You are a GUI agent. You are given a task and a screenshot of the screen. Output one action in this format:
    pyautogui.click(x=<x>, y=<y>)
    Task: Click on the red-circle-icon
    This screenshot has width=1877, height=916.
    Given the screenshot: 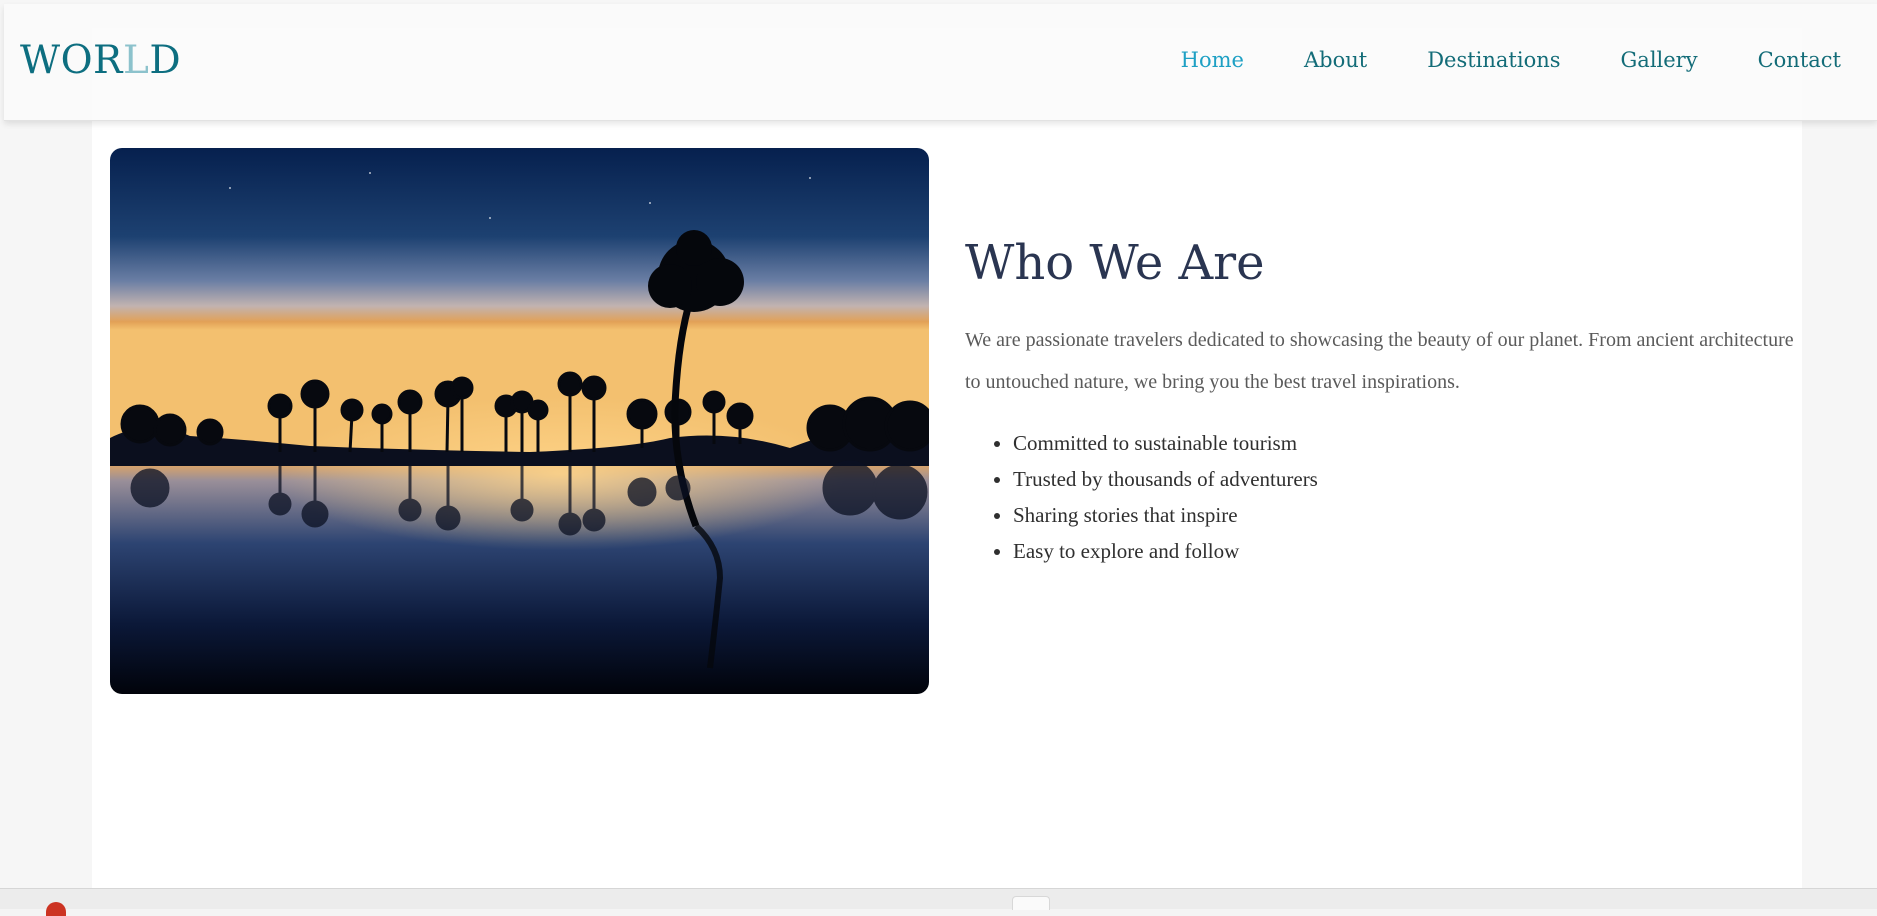 What is the action you would take?
    pyautogui.click(x=56, y=909)
    